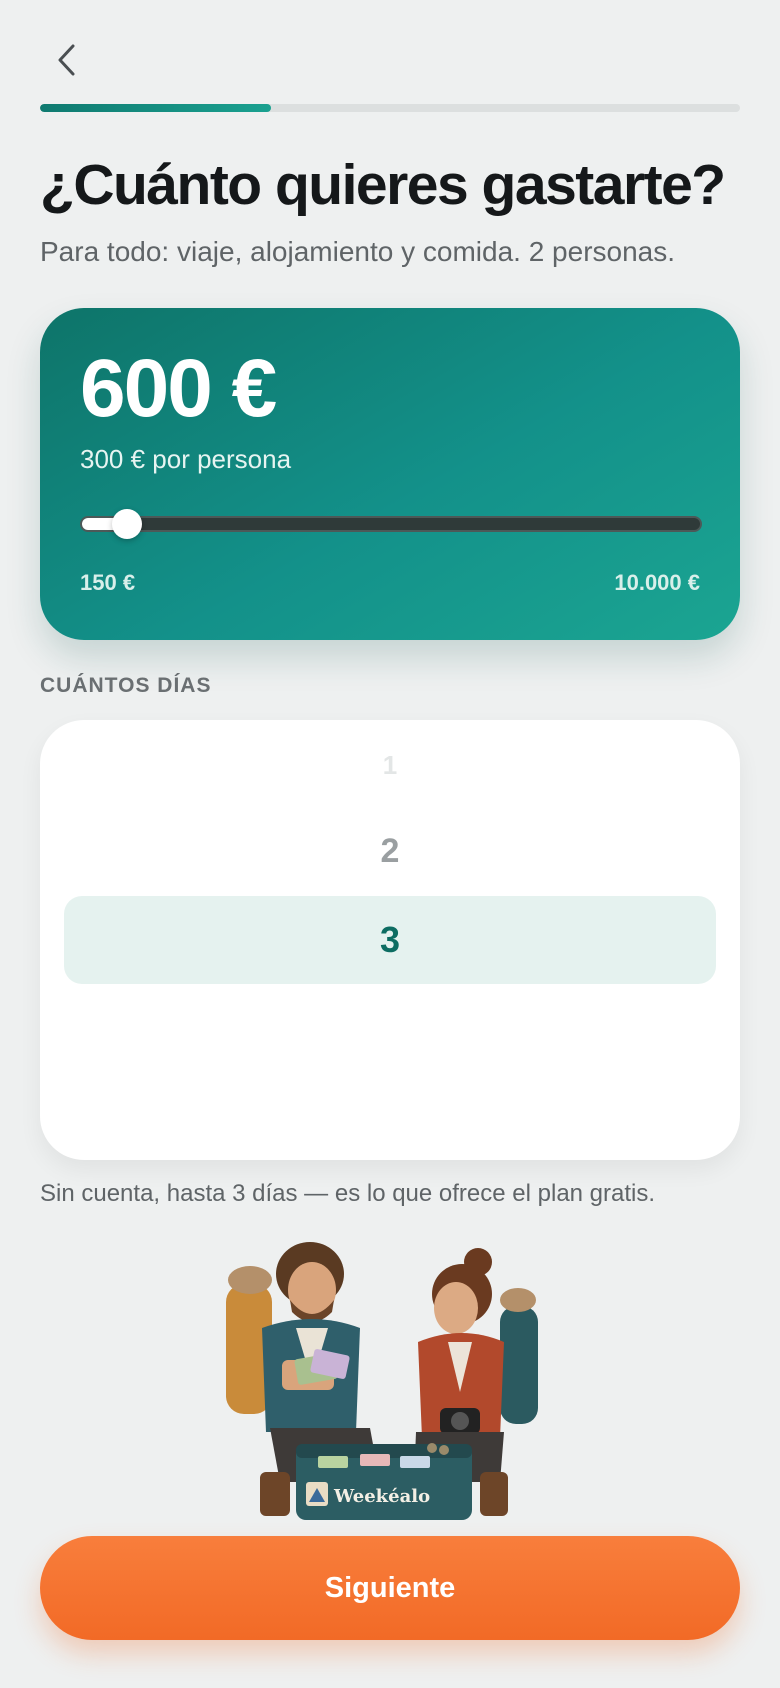 The height and width of the screenshot is (1688, 780). What do you see at coordinates (391, 524) in the screenshot?
I see `budget-slider` at bounding box center [391, 524].